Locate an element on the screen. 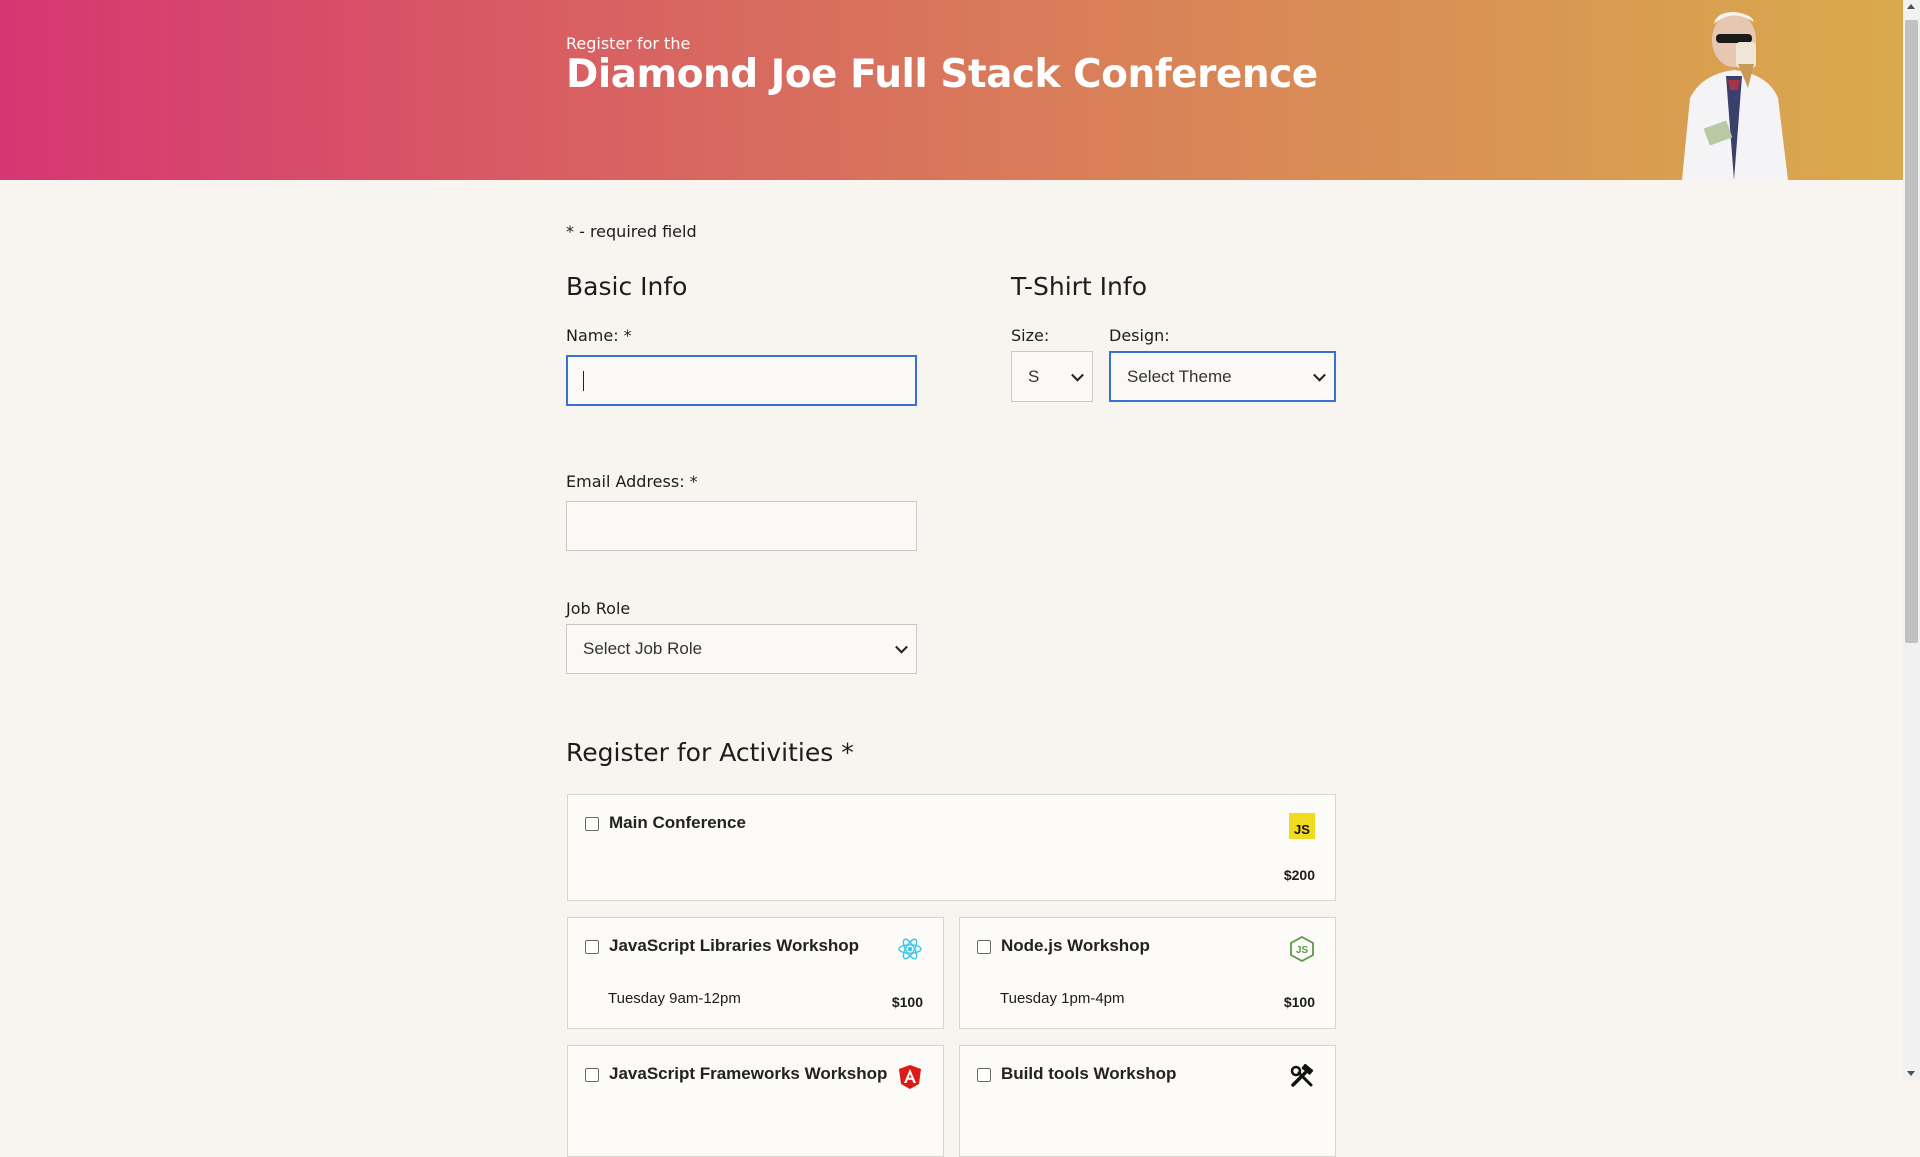 This screenshot has height=1157, width=1920. design-select: Select Theme is located at coordinates (1222, 376).